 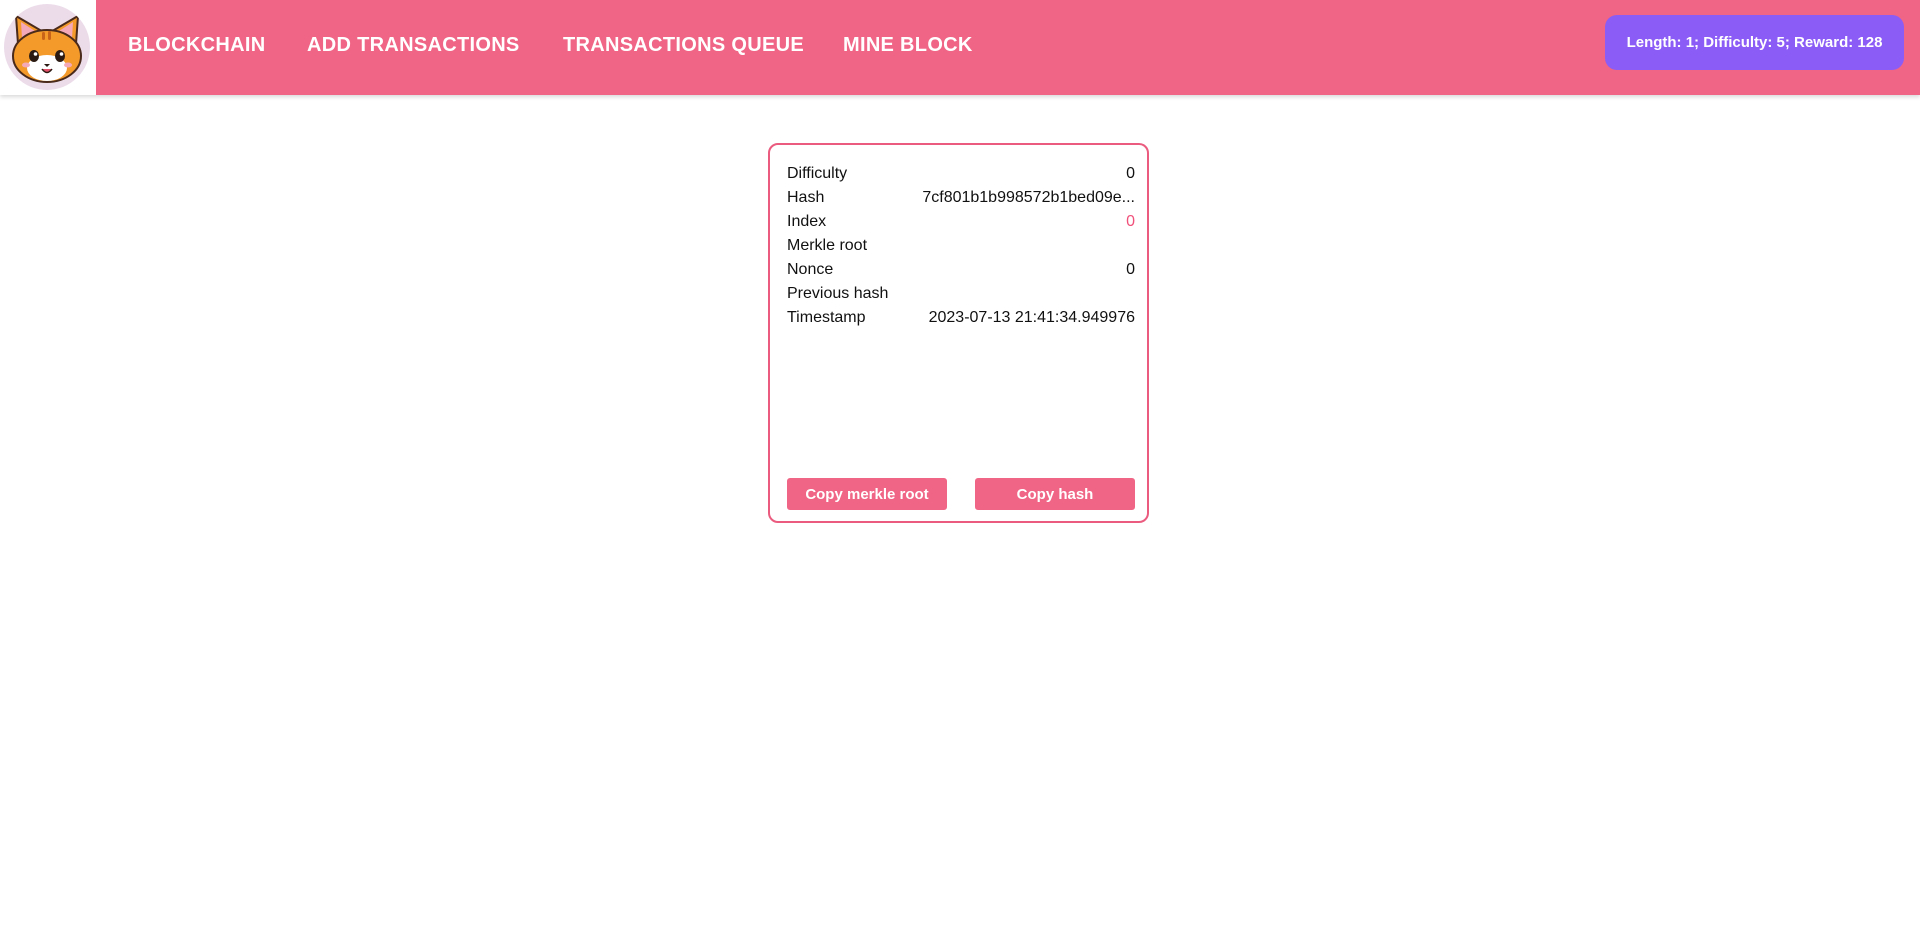 I want to click on chain-stats-badge: Length: 1; Difficulty: 5; Reward: 128, so click(x=1754, y=42).